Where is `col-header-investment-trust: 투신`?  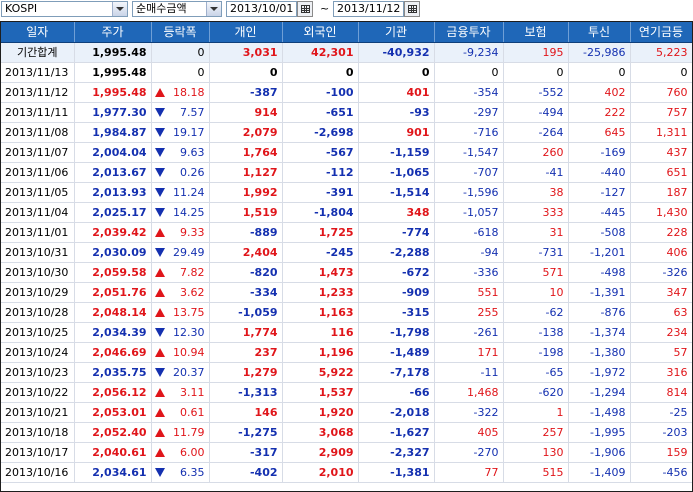 col-header-investment-trust: 투신 is located at coordinates (599, 32).